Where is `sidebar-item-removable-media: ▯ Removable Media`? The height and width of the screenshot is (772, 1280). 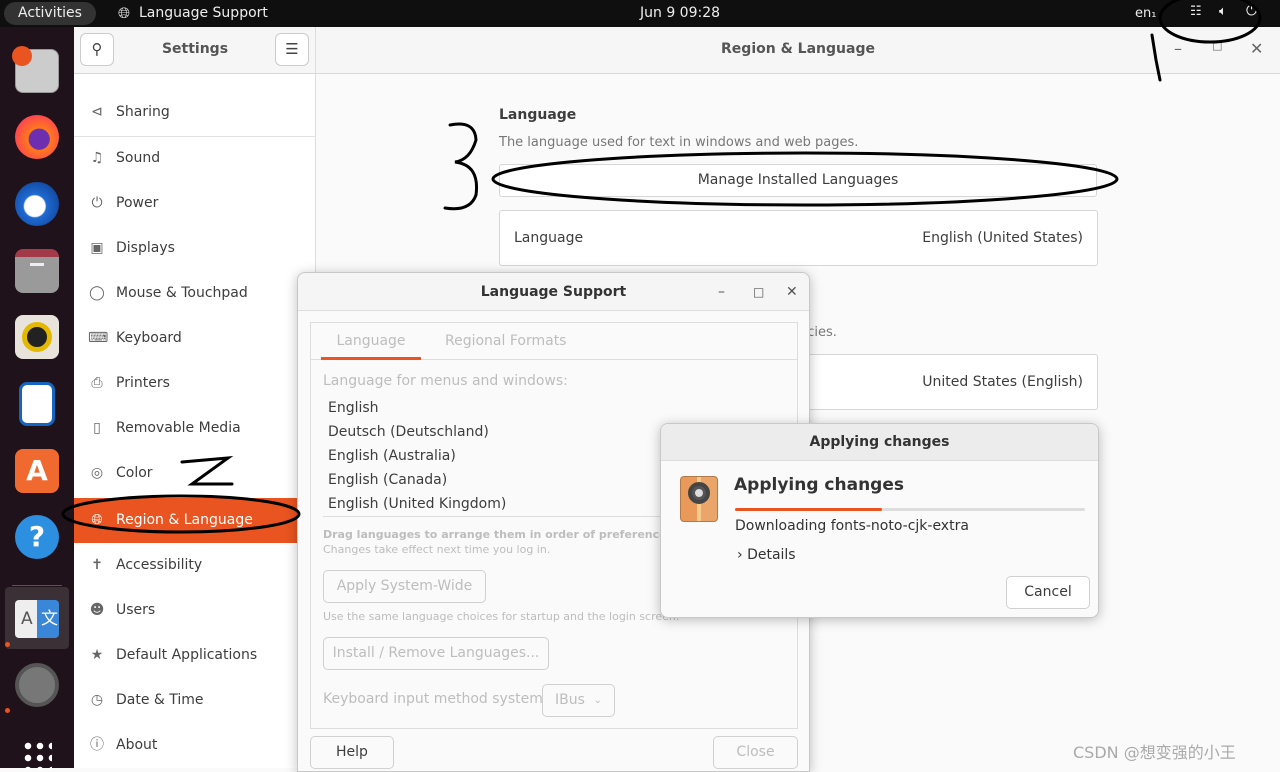 sidebar-item-removable-media: ▯ Removable Media is located at coordinates (195, 428).